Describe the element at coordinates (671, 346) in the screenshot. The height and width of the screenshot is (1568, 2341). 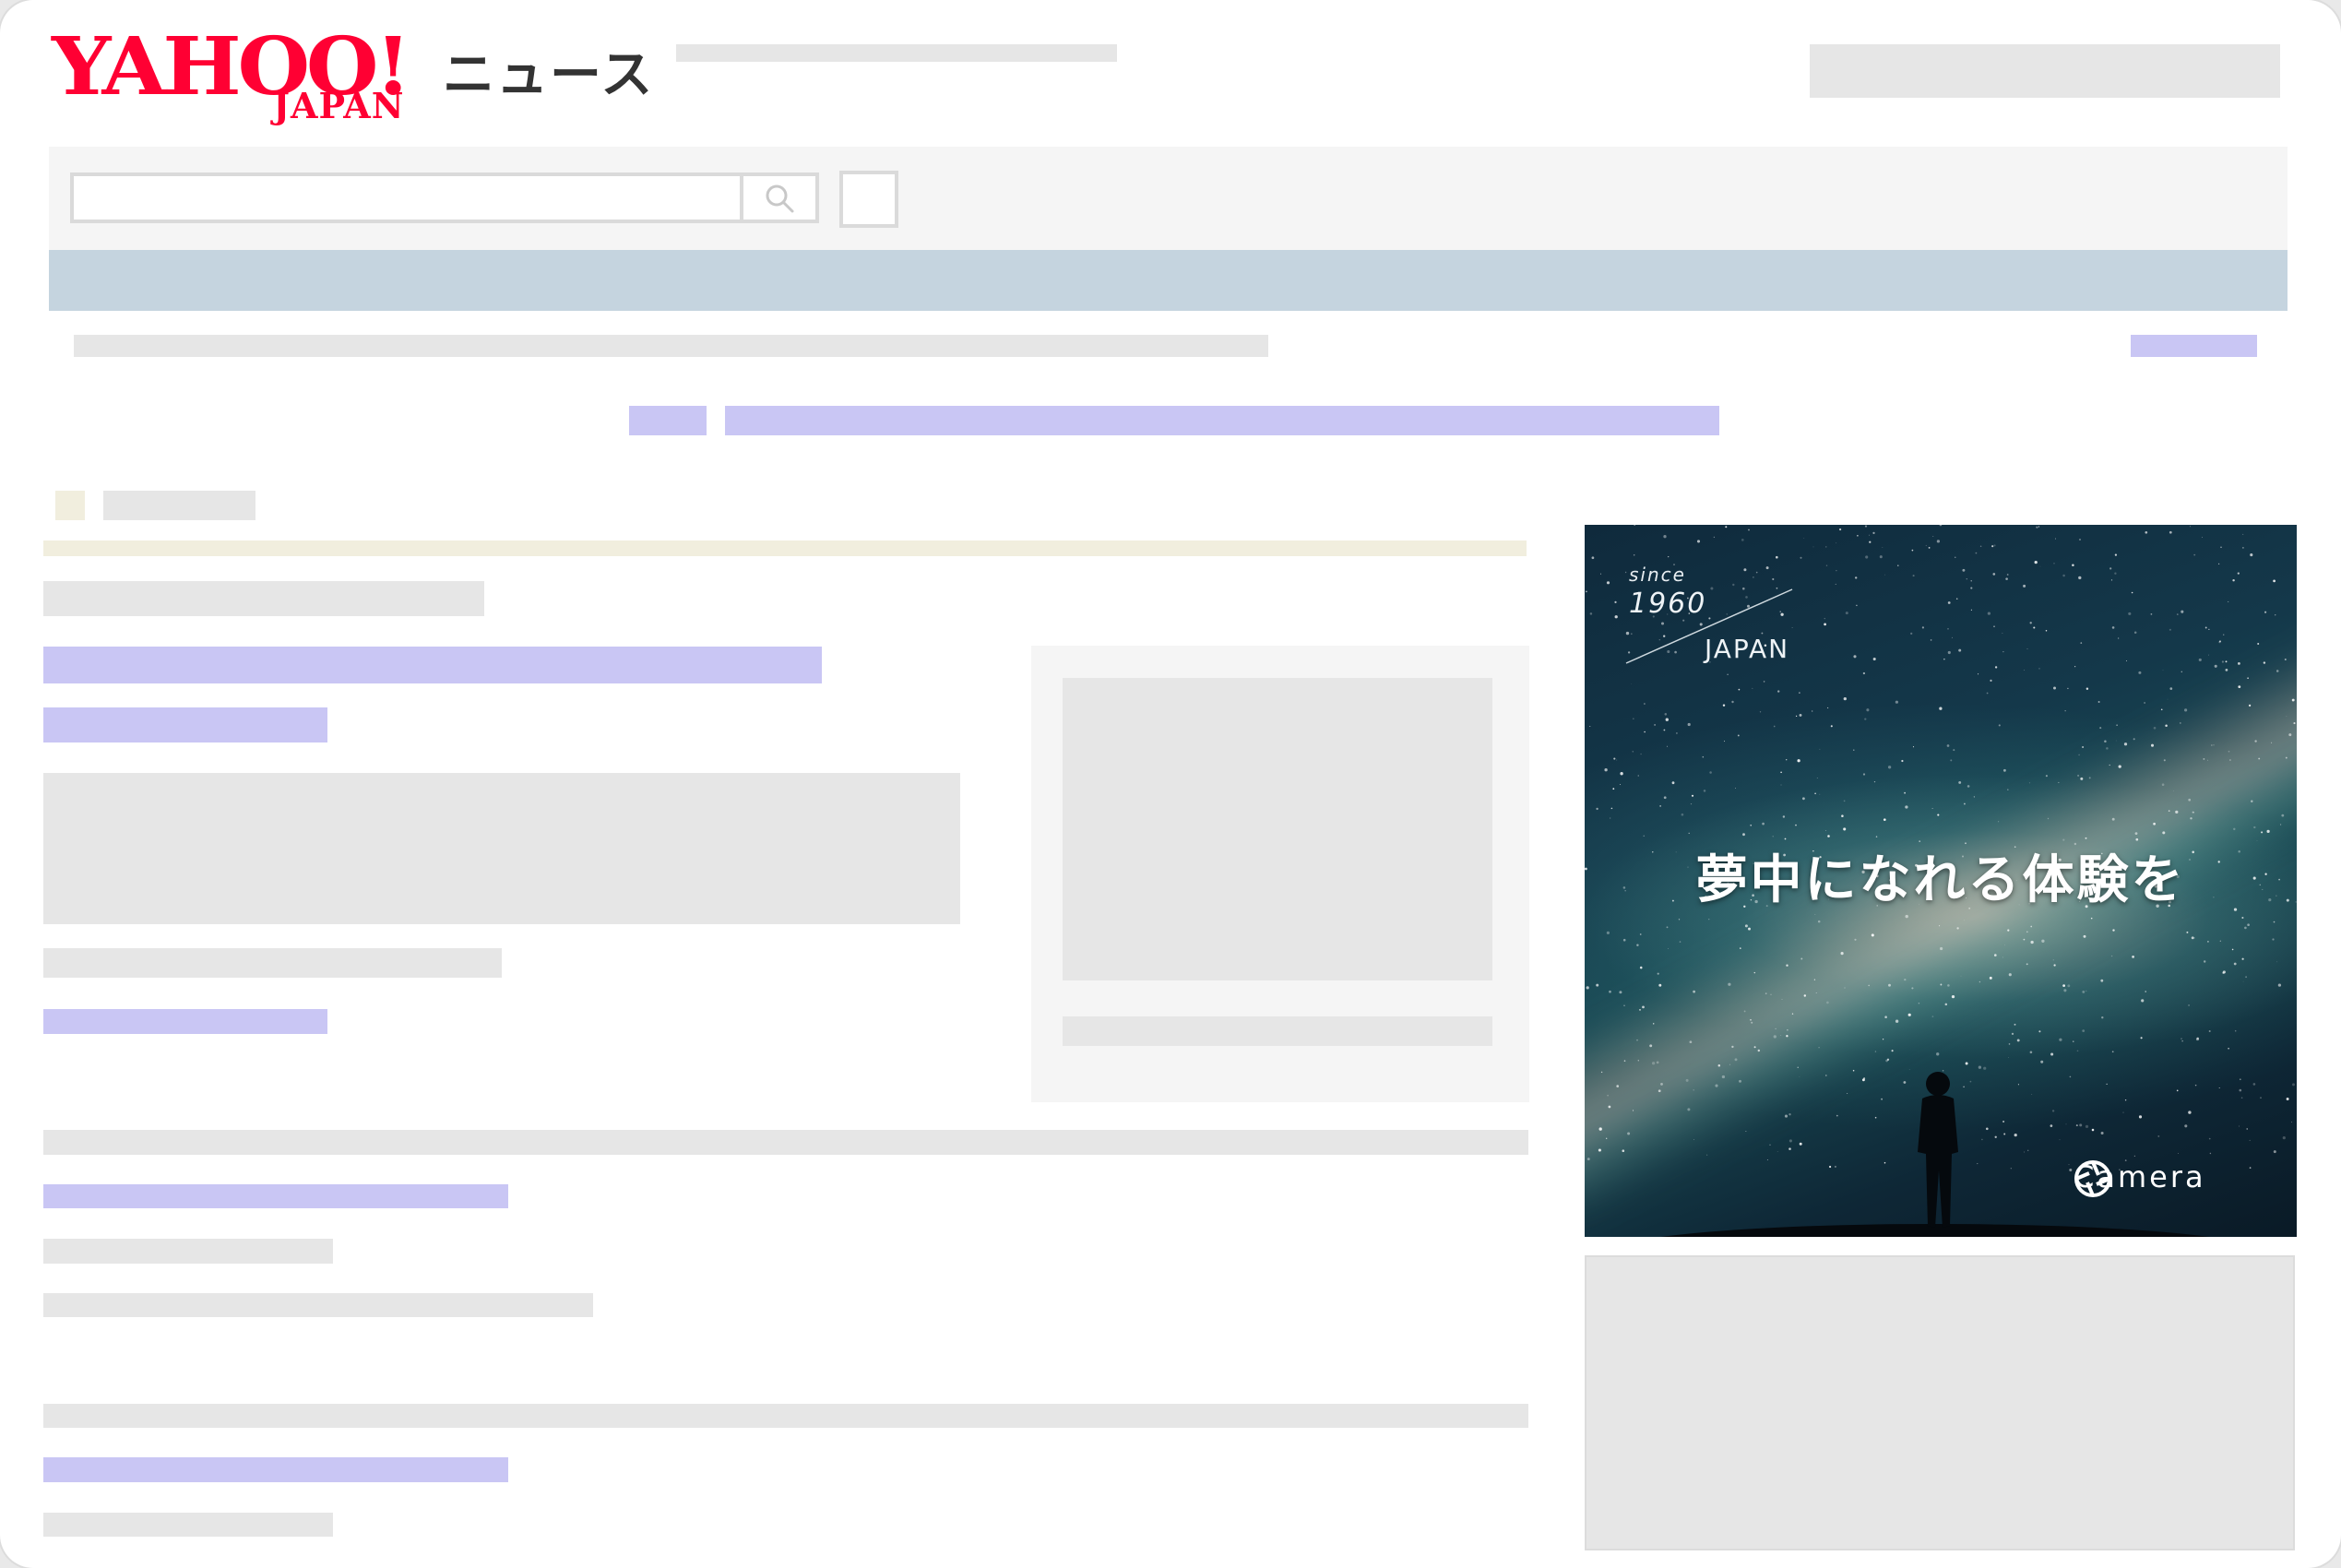
I see `breadcrumb-placeholder` at that location.